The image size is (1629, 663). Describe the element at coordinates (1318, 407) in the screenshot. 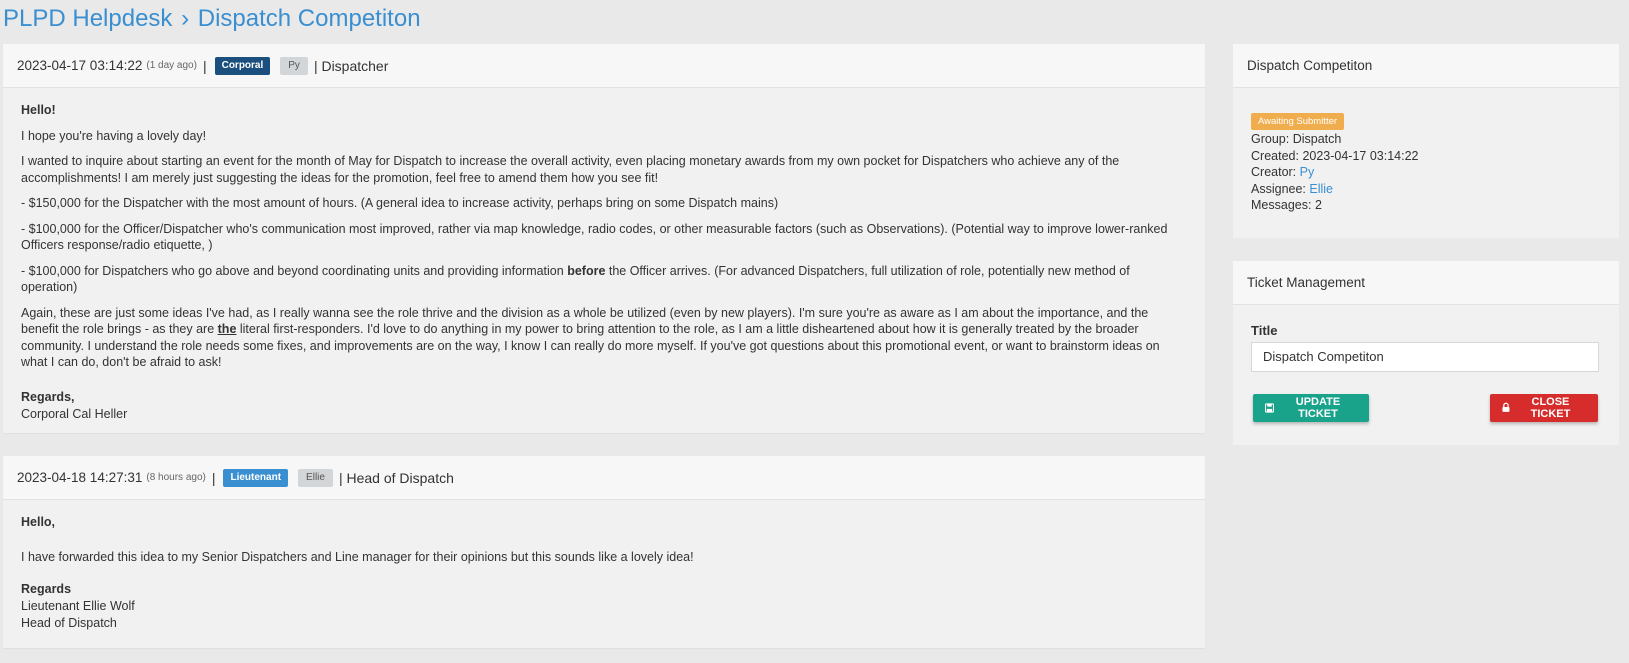

I see `update-ticket-label: UPDATE TICKET` at that location.